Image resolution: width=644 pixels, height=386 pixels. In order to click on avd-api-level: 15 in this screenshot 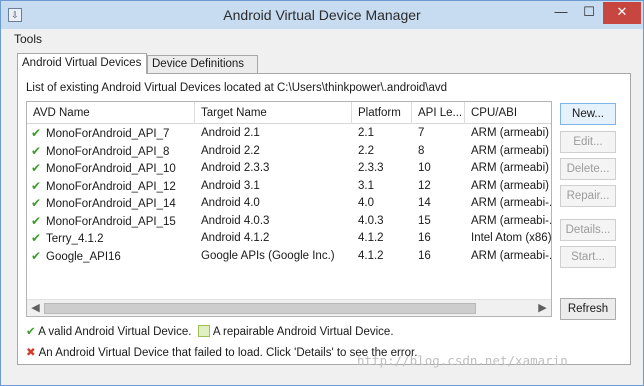, I will do `click(424, 220)`.